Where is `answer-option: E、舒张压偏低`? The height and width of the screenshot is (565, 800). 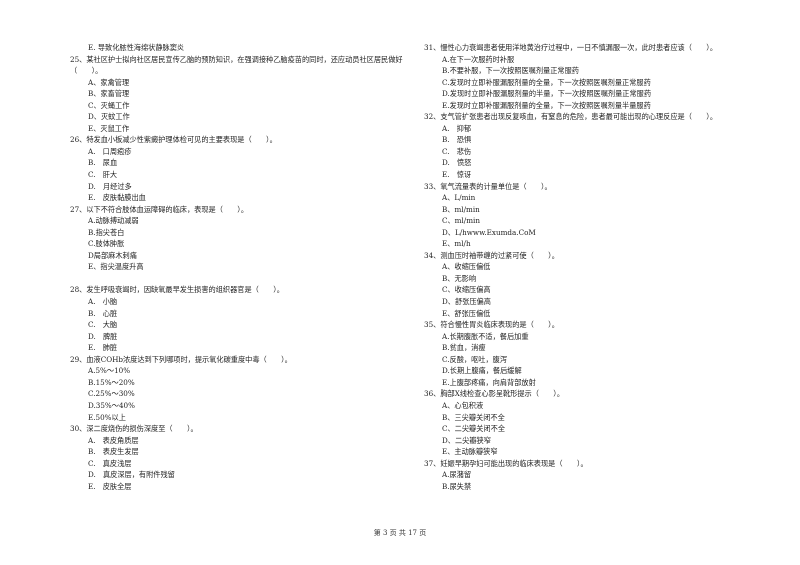 answer-option: E、舒张压偏低 is located at coordinates (466, 313).